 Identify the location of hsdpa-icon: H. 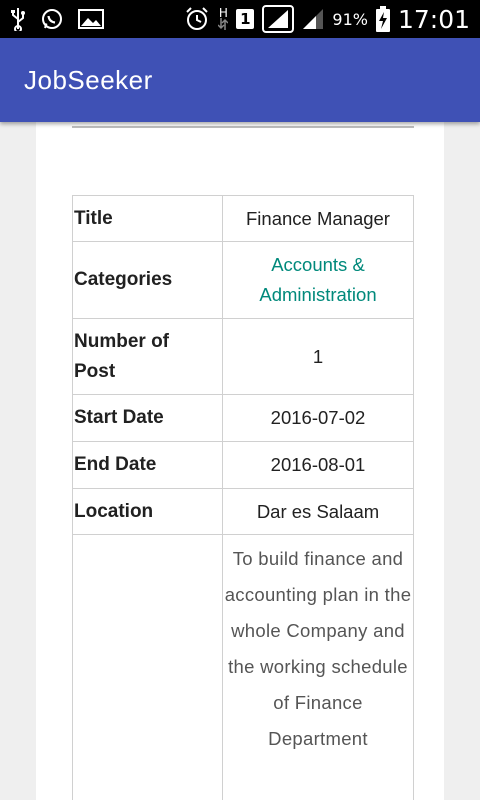
(223, 19).